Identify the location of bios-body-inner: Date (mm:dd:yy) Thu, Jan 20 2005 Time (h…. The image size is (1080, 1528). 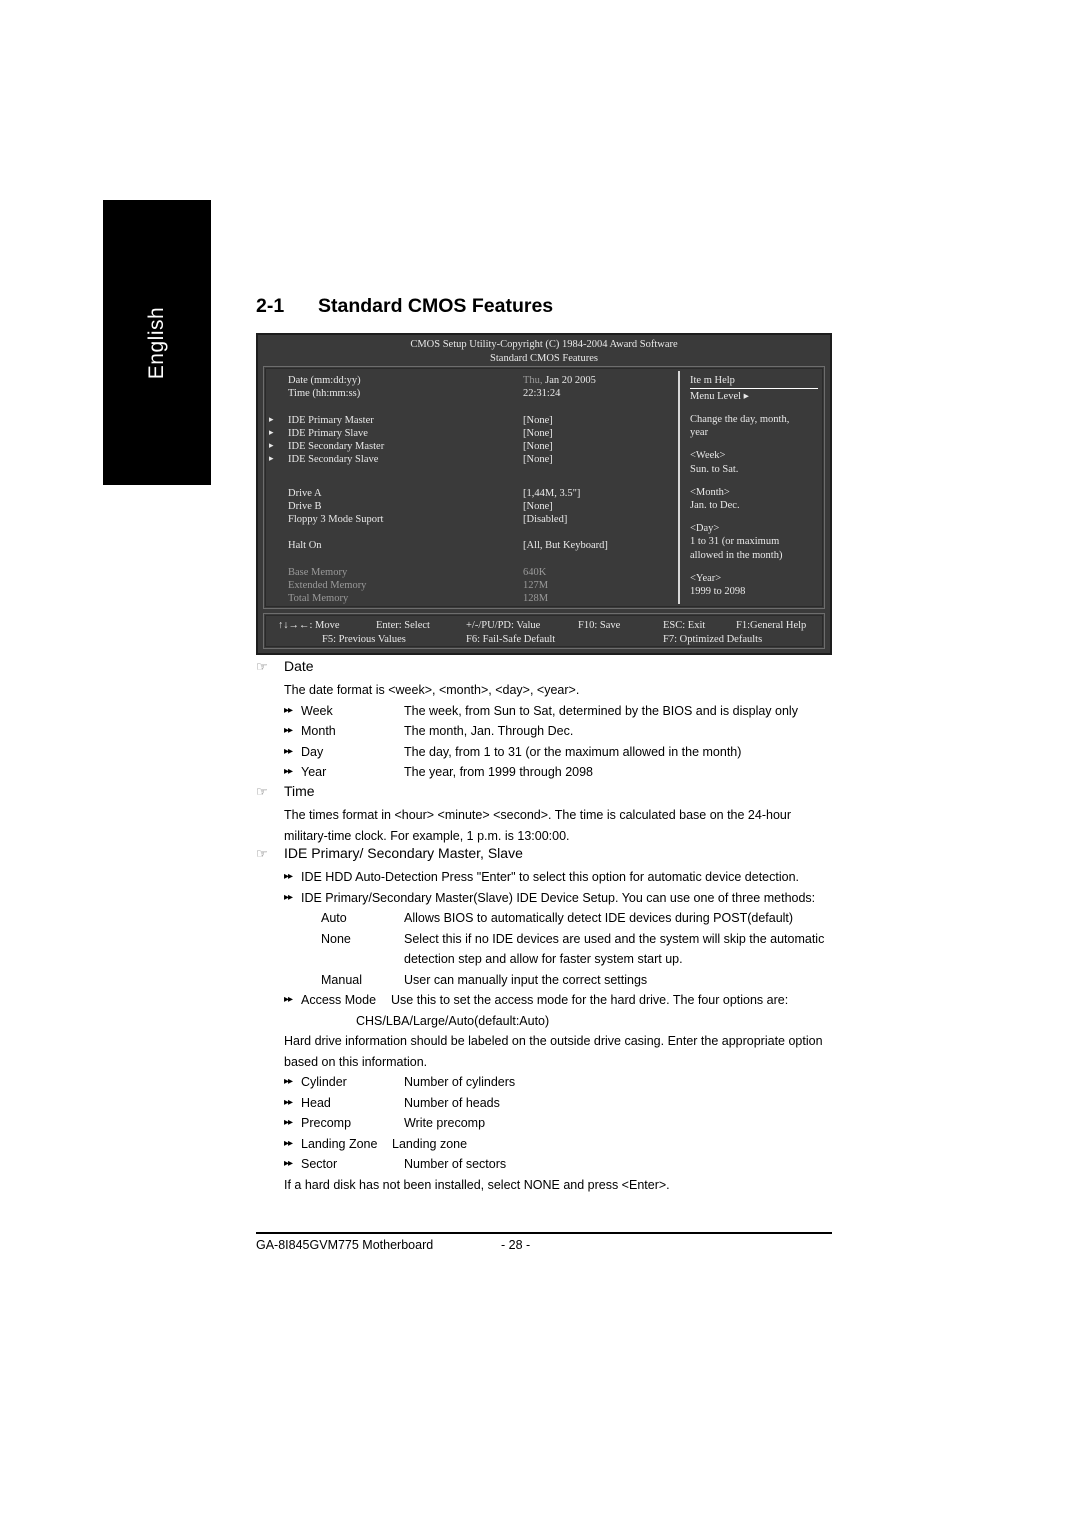
(544, 487).